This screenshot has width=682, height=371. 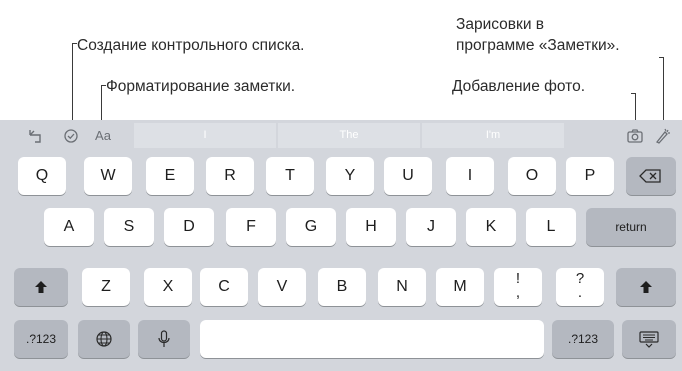 What do you see at coordinates (189, 227) in the screenshot?
I see `key-d: D` at bounding box center [189, 227].